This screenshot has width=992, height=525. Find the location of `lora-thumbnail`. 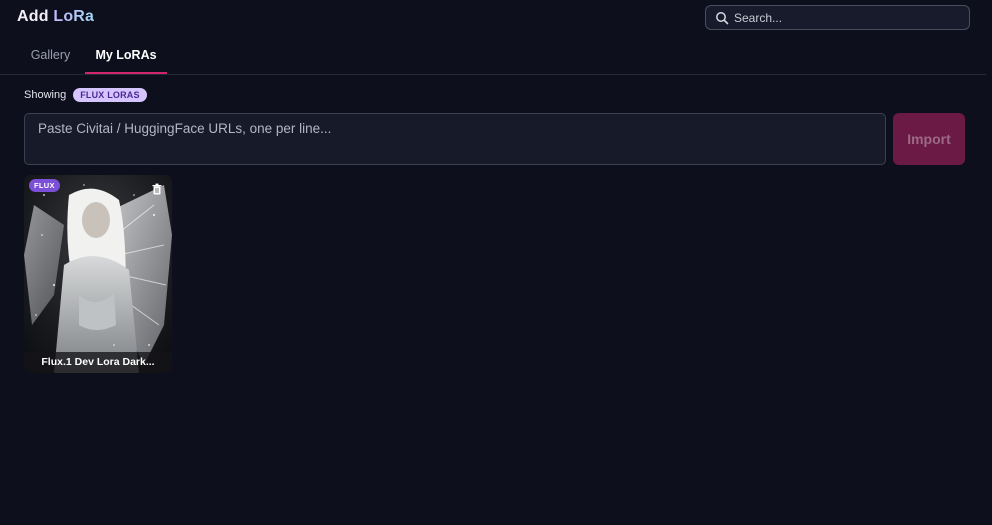

lora-thumbnail is located at coordinates (98, 274).